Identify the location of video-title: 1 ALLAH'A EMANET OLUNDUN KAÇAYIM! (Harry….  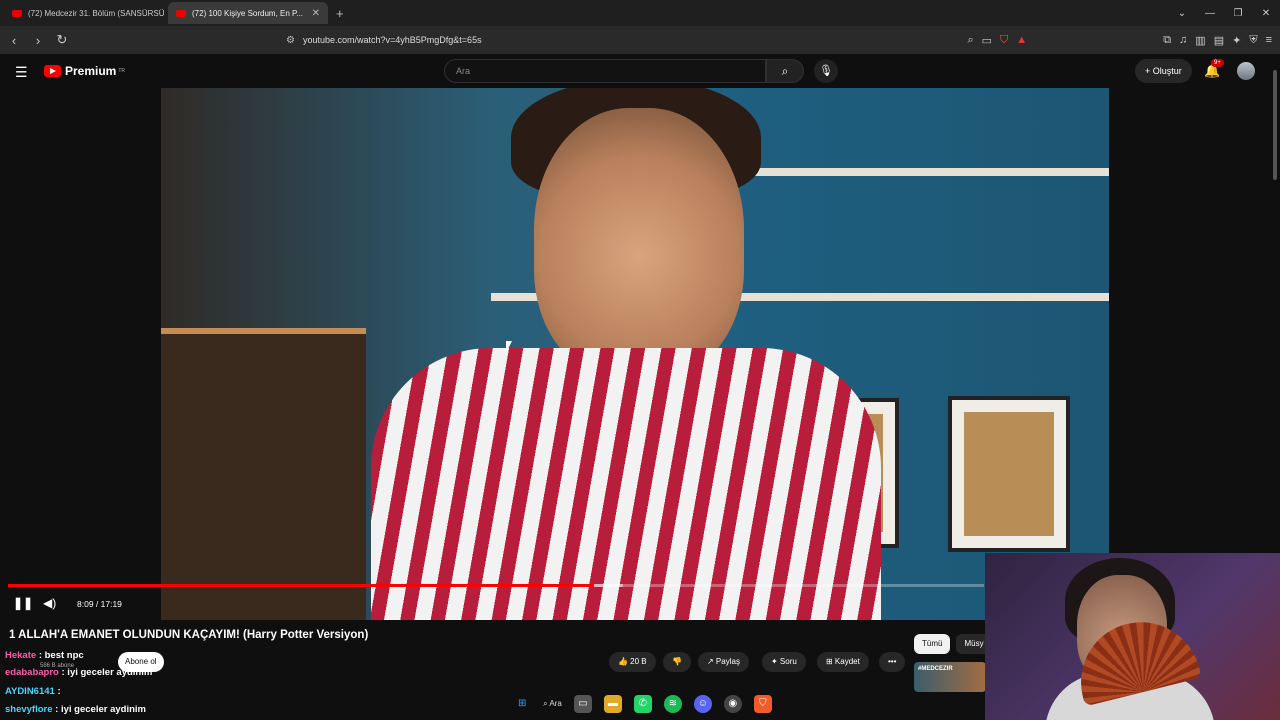
(189, 635).